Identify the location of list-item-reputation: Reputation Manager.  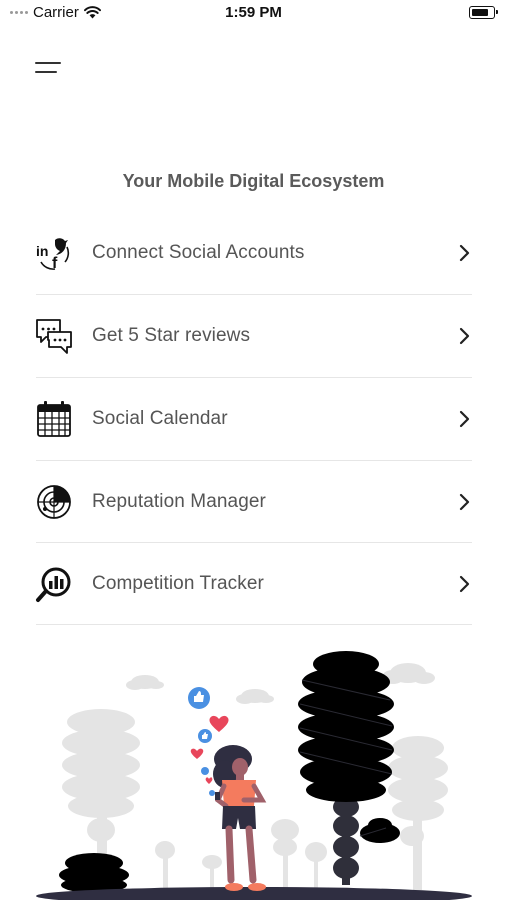
(254, 502).